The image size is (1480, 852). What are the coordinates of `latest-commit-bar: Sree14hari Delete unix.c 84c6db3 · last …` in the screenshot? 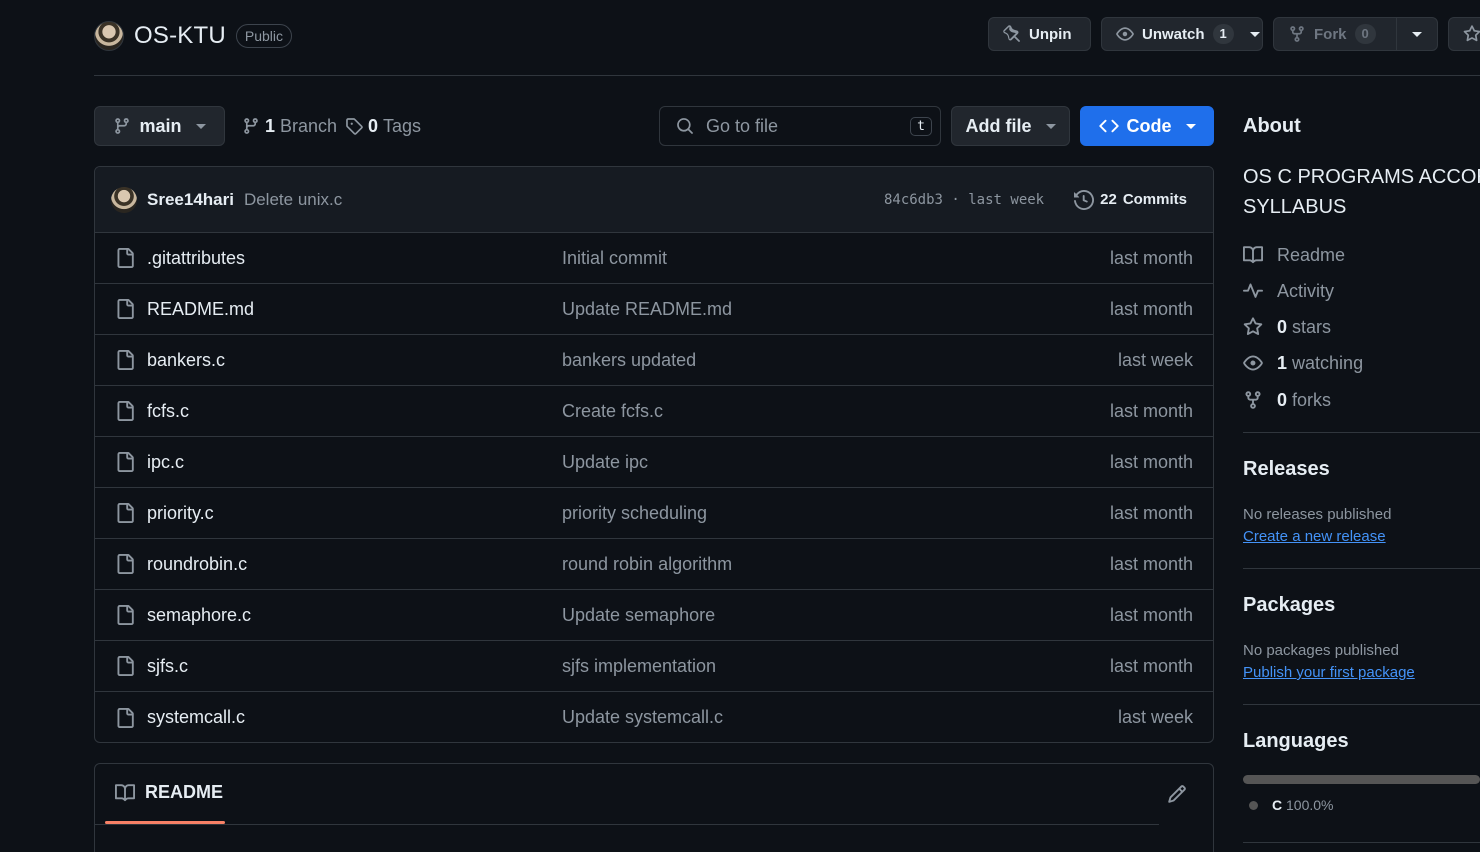 It's located at (654, 200).